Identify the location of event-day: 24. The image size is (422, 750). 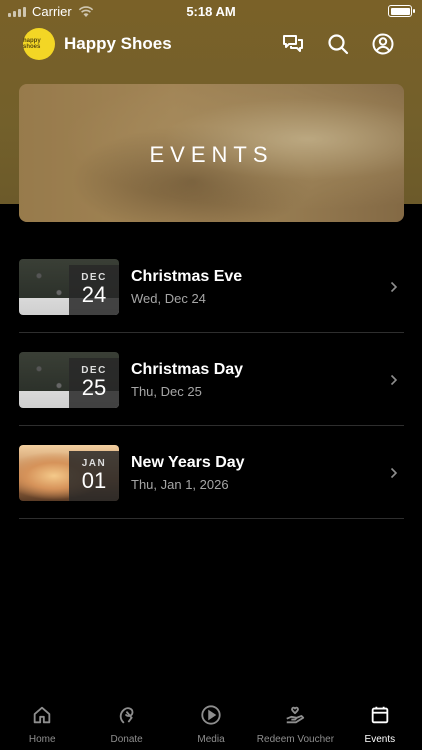
(94, 294).